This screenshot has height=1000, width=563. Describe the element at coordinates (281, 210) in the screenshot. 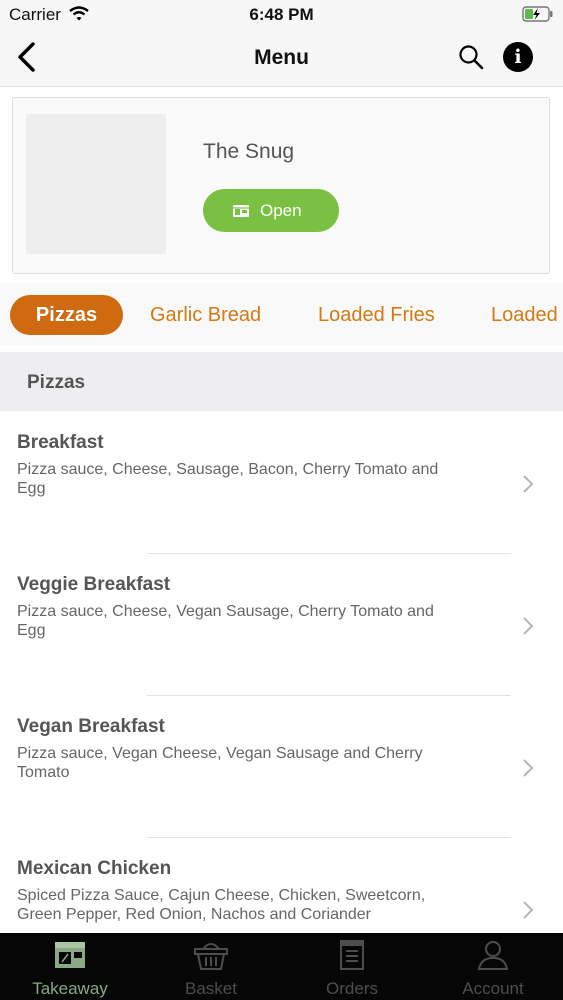

I see `open-status-label: Open` at that location.